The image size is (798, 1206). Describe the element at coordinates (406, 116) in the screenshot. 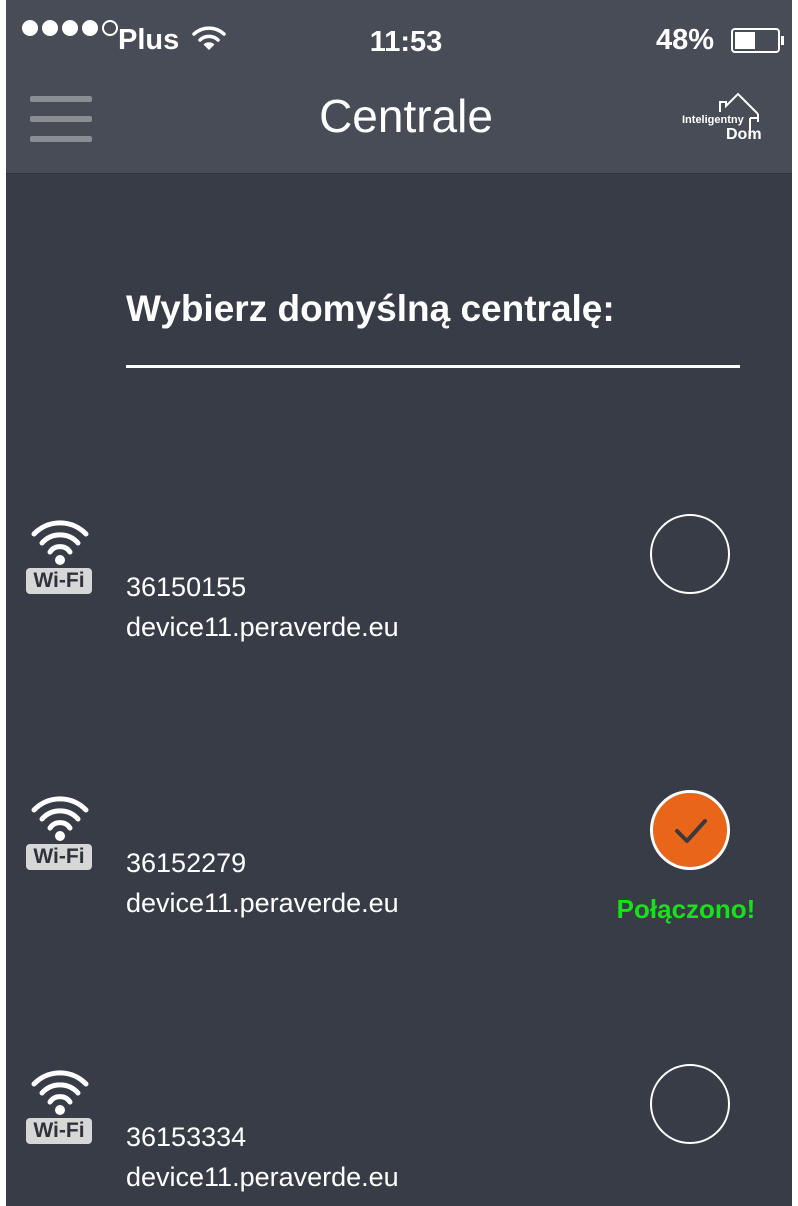

I see `page-title: Centrale` at that location.